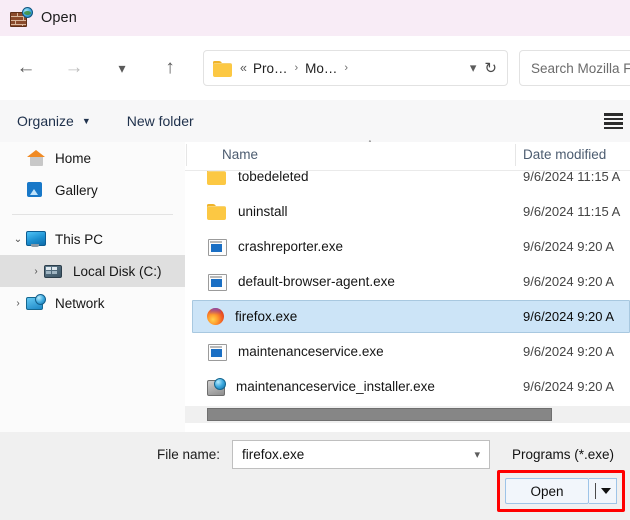  What do you see at coordinates (74, 68) in the screenshot?
I see `forward-icon: →` at bounding box center [74, 68].